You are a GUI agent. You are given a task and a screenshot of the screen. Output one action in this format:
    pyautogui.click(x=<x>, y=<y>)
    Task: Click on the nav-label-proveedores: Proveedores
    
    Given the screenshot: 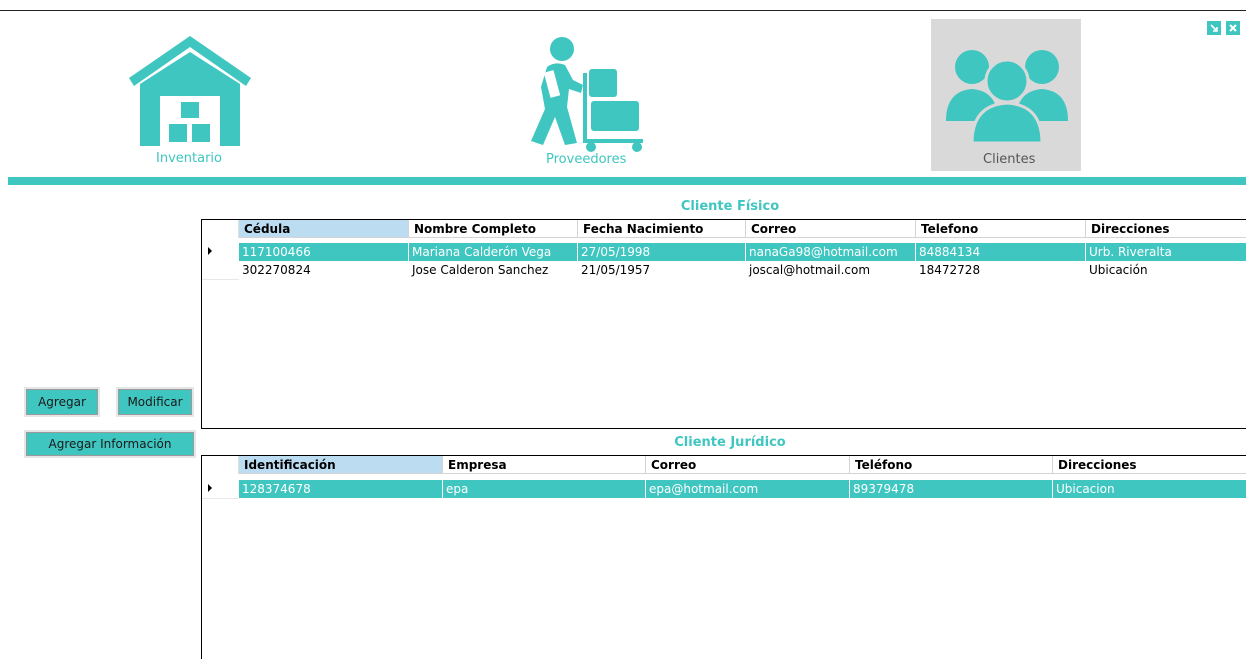 What is the action you would take?
    pyautogui.click(x=586, y=159)
    